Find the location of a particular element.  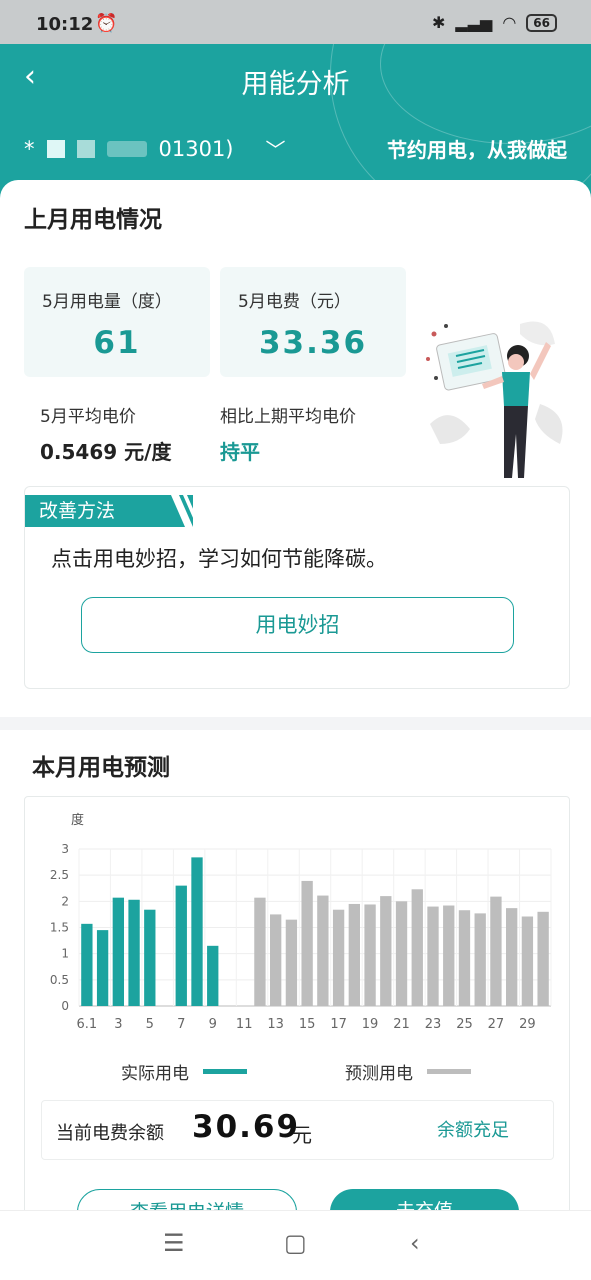

legend-actual: 实际用电 is located at coordinates (184, 1071).